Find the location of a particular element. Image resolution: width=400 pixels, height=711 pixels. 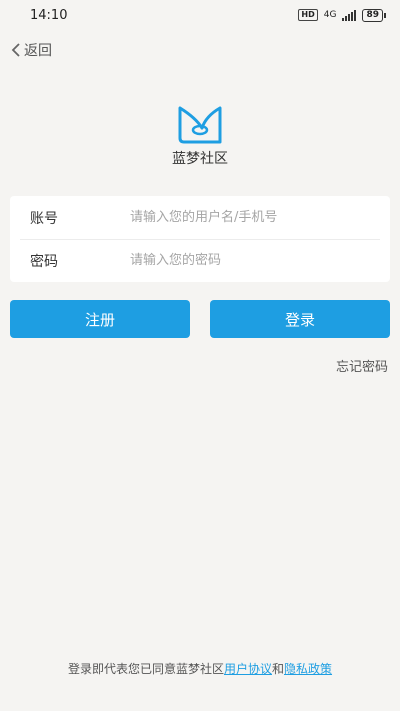

back-label: 返回 is located at coordinates (38, 51).